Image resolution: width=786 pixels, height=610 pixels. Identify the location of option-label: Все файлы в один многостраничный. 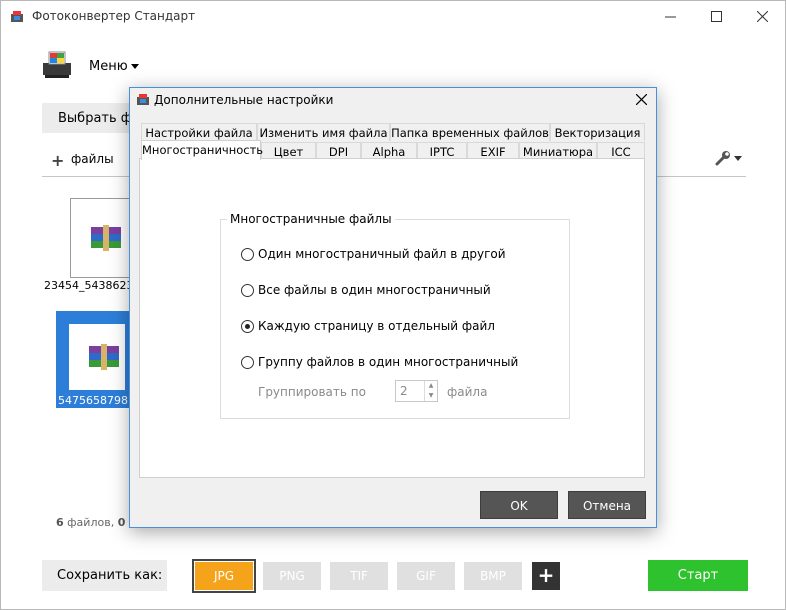
(374, 290).